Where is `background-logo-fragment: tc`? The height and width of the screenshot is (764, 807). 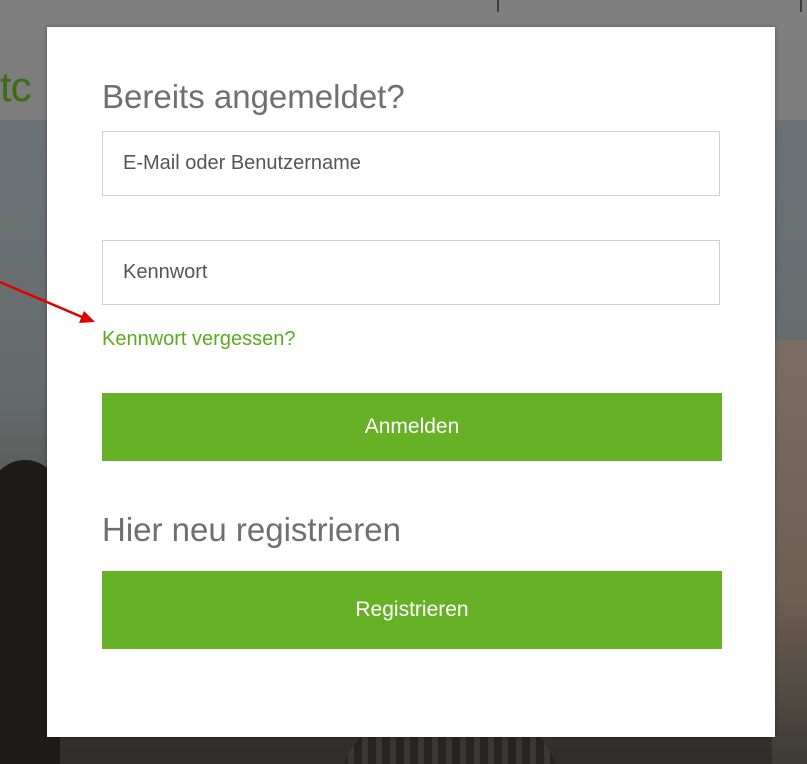 background-logo-fragment: tc is located at coordinates (16, 86).